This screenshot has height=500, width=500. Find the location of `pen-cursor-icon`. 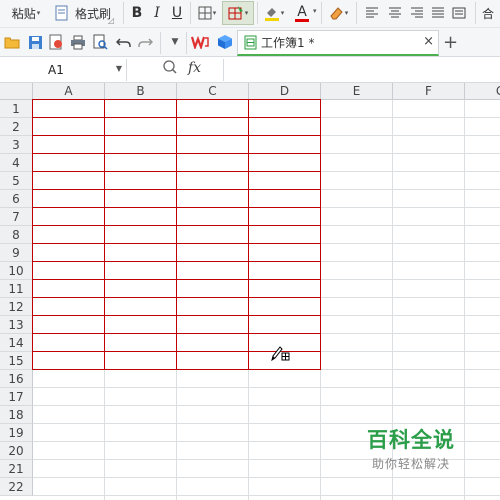

pen-cursor-icon is located at coordinates (280, 353).